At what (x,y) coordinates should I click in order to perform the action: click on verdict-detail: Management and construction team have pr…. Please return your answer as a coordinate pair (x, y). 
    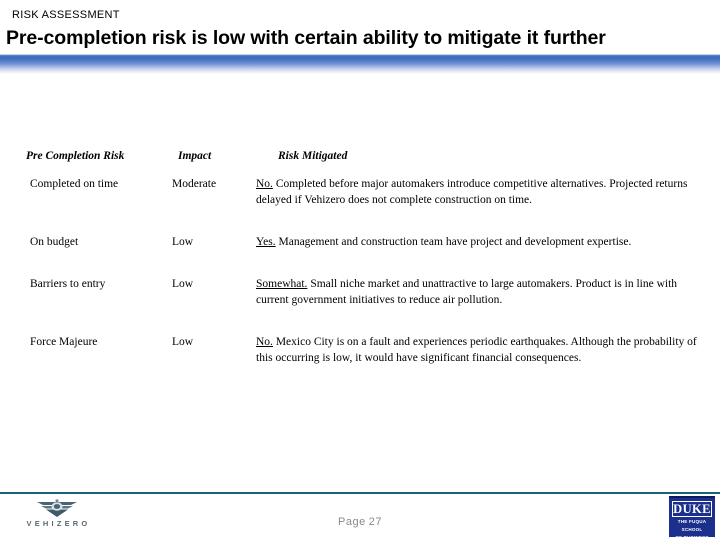
    Looking at the image, I should click on (455, 242).